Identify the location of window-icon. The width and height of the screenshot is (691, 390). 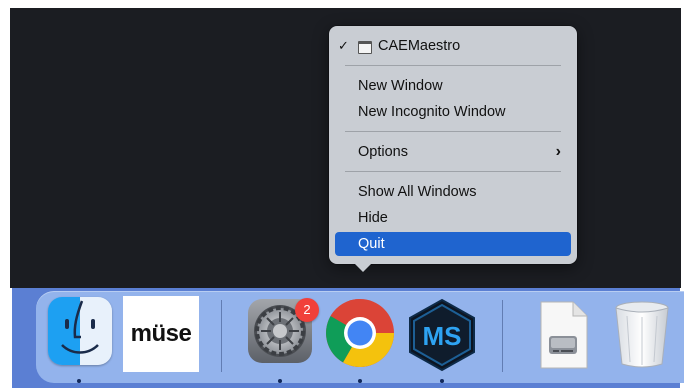
(365, 47).